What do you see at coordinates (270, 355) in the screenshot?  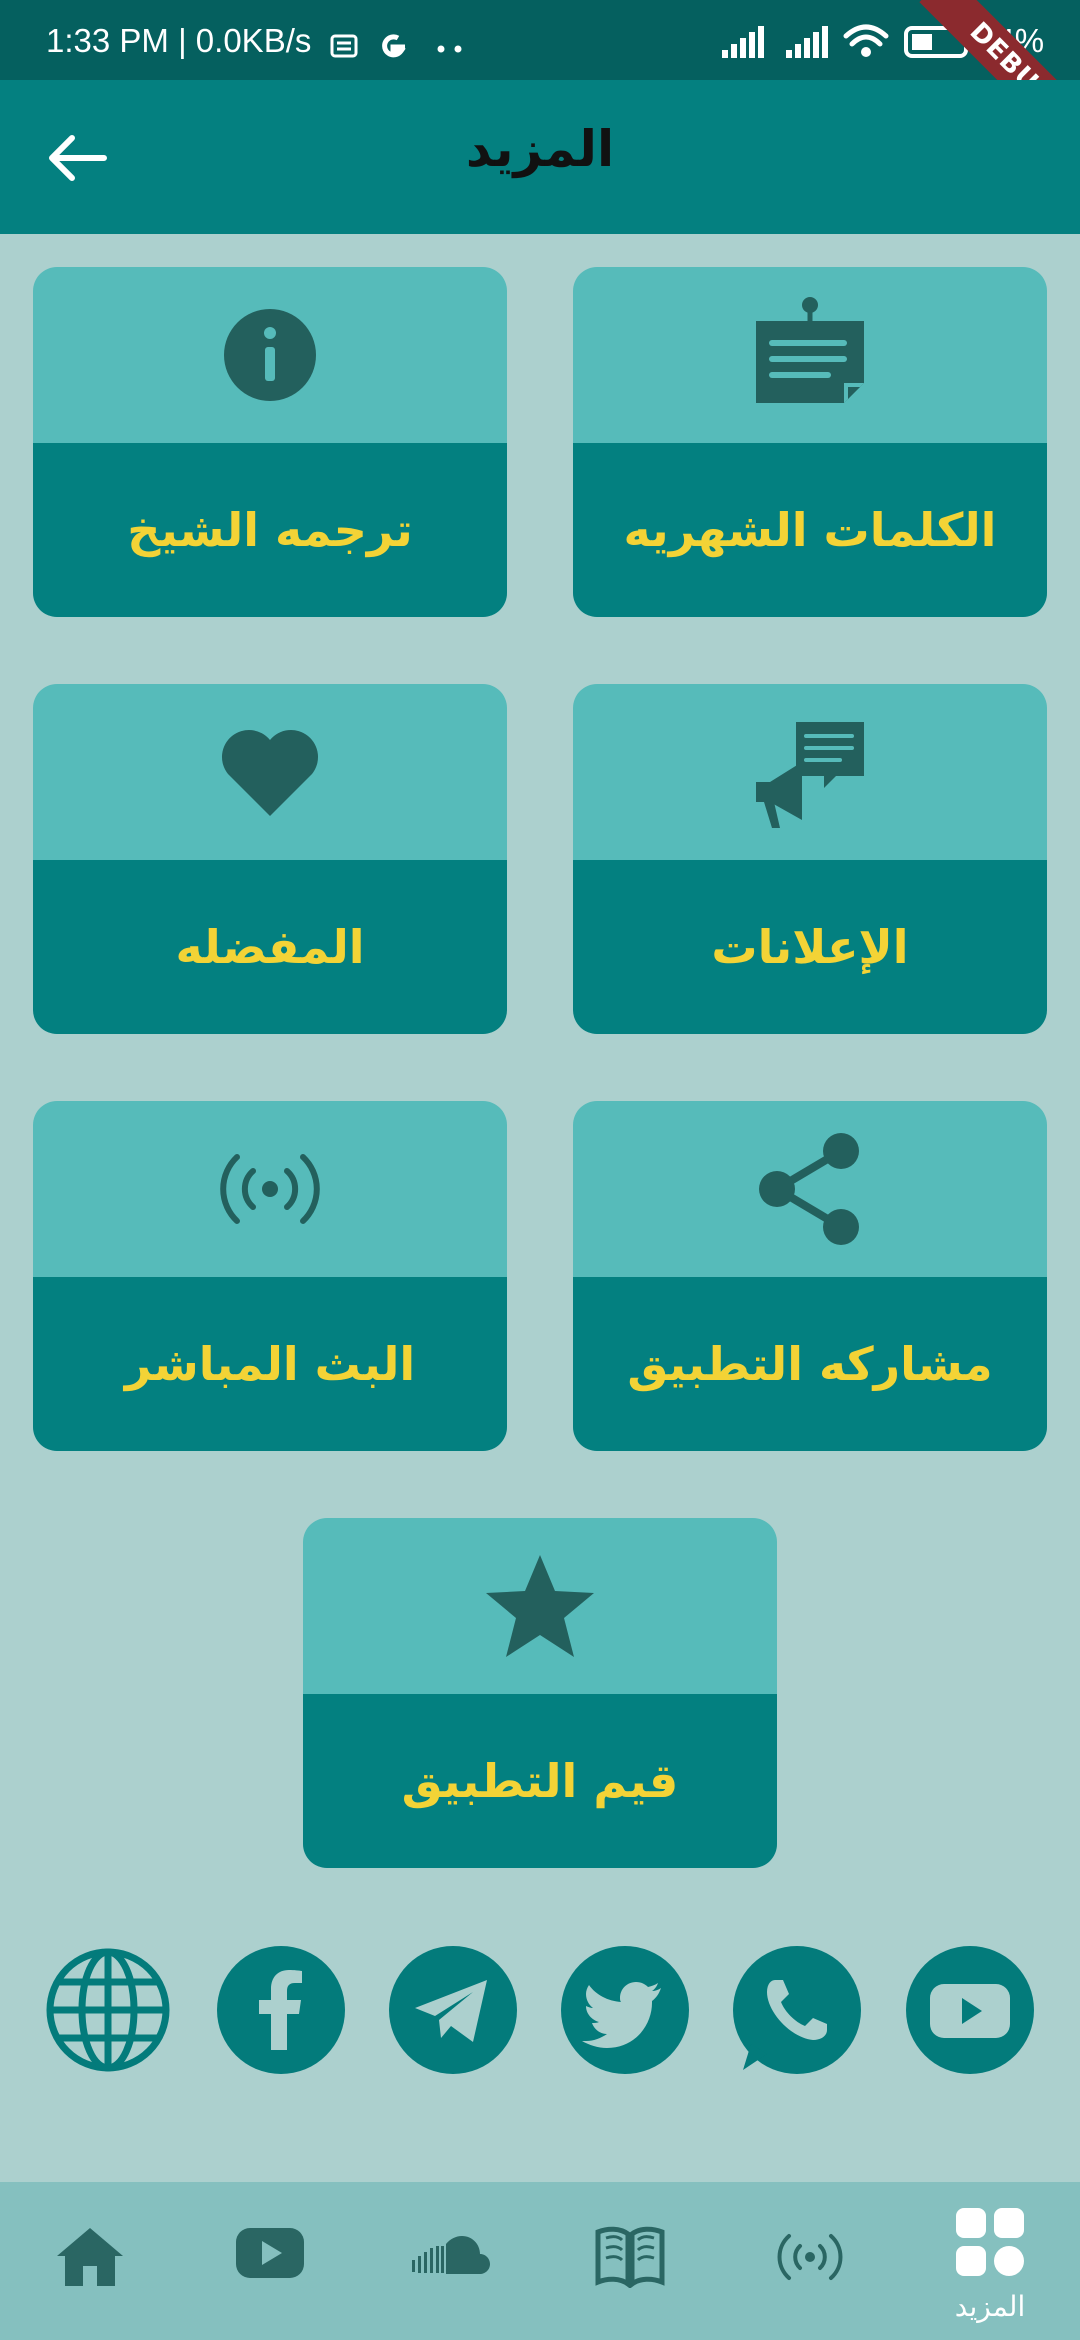 I see `info-icon` at bounding box center [270, 355].